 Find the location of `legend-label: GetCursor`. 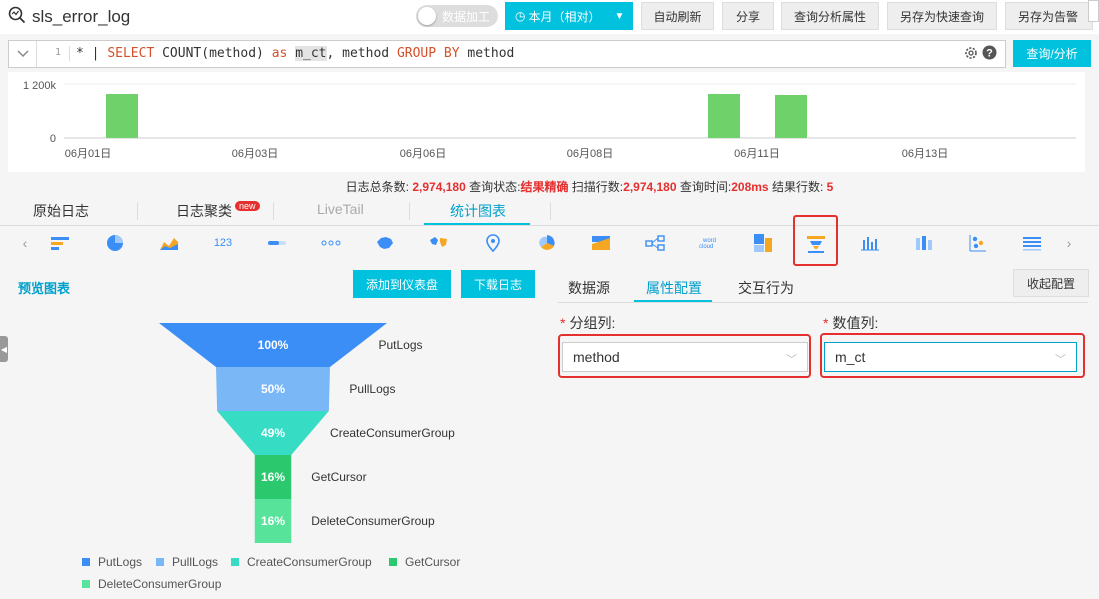

legend-label: GetCursor is located at coordinates (432, 562).